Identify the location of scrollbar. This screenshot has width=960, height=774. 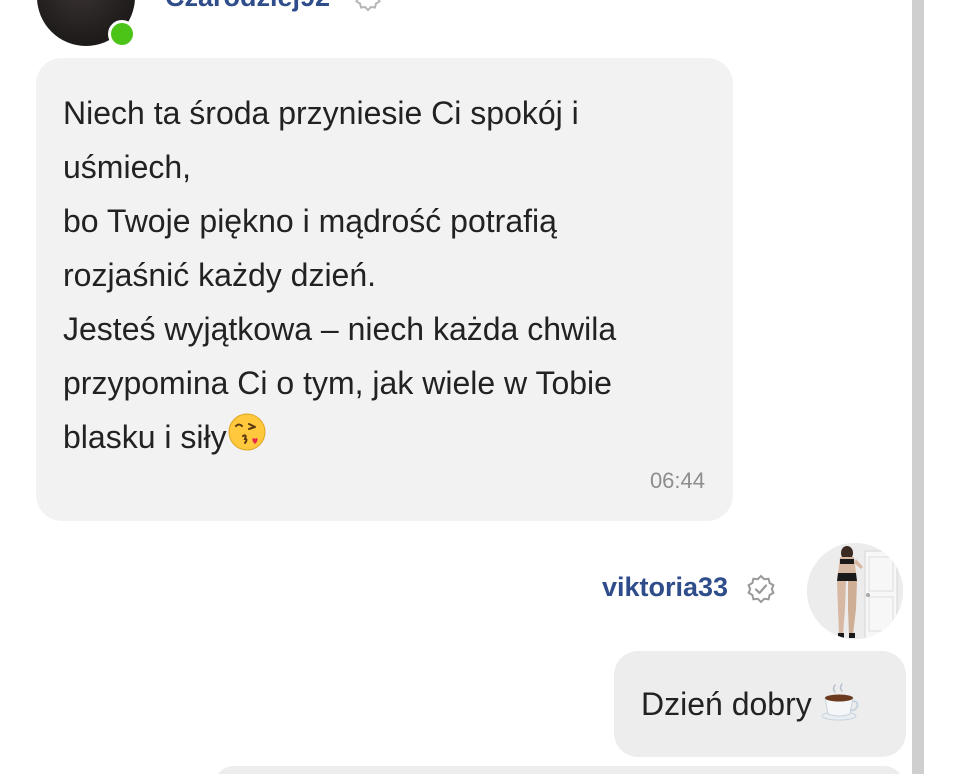
(918, 387).